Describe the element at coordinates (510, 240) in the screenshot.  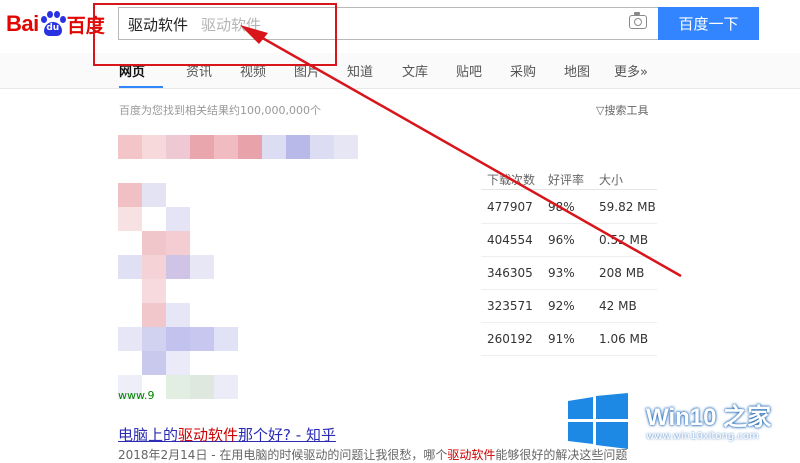
I see `downloads-cell: 404554` at that location.